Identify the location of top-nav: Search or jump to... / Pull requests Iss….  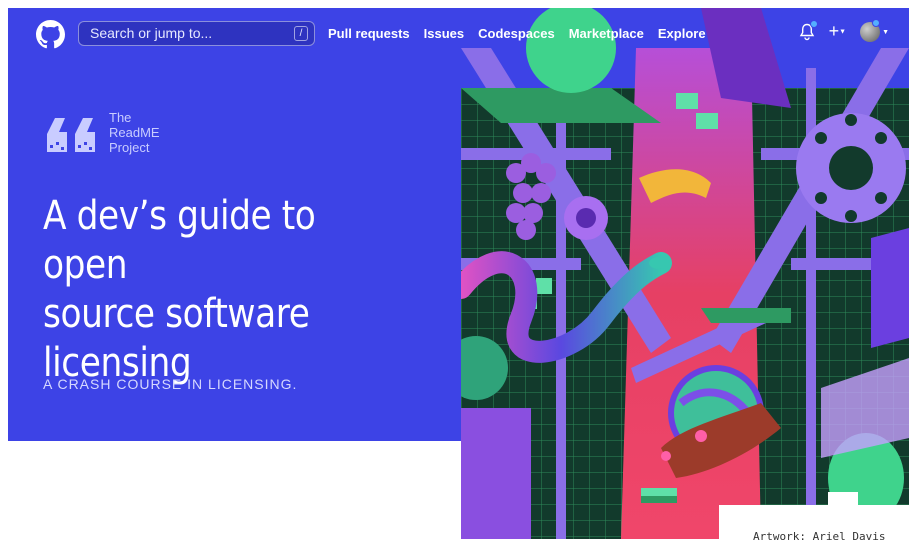
(458, 34).